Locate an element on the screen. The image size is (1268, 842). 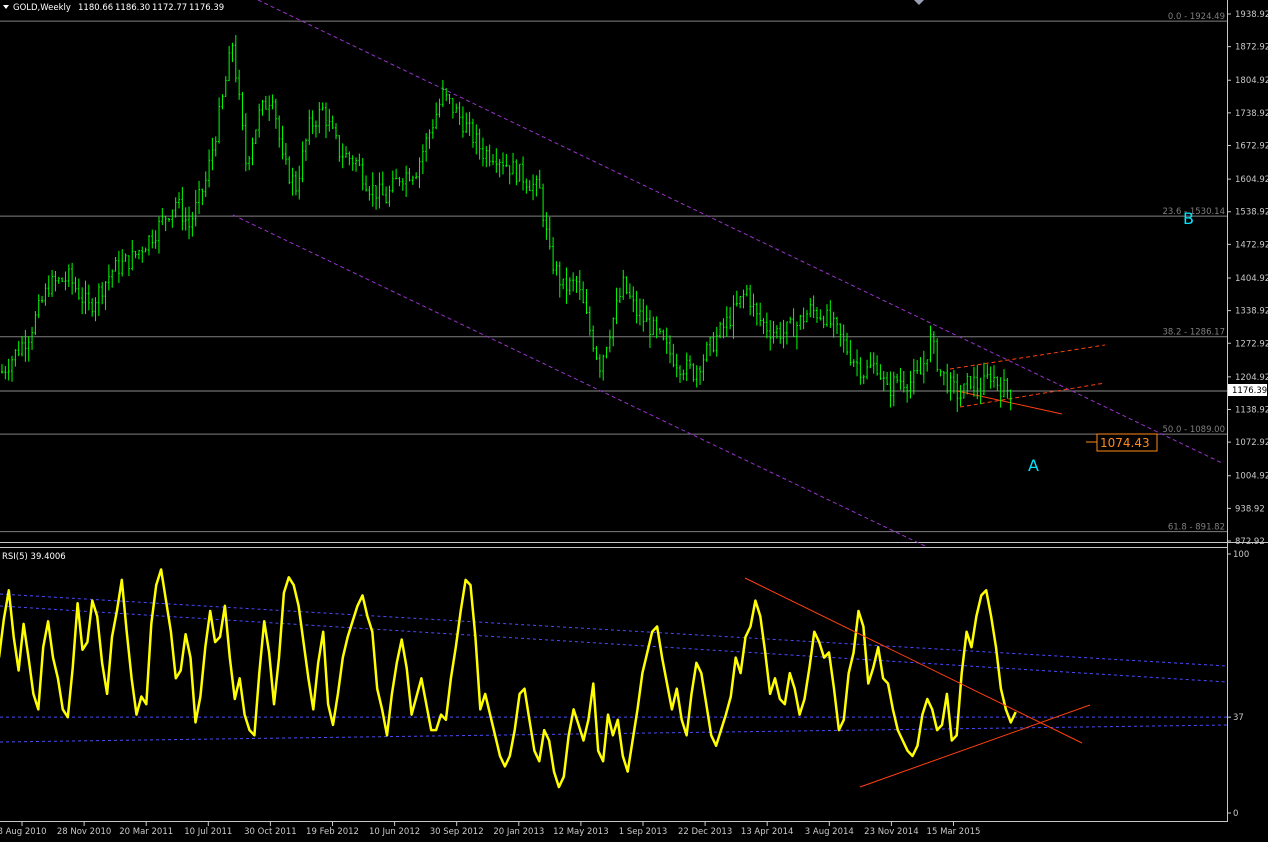
price-tick-label: 938.92 is located at coordinates (1250, 509).